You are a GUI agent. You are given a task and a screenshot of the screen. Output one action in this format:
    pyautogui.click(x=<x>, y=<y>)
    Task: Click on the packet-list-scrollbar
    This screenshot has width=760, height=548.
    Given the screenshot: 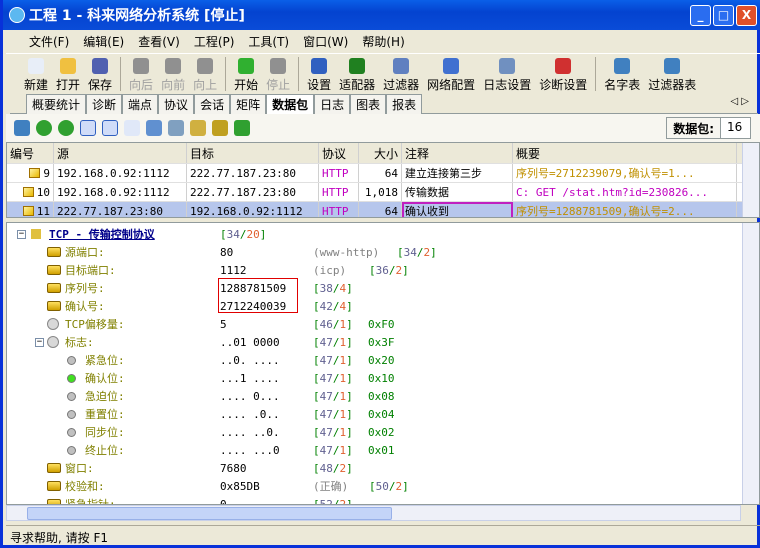 What is the action you would take?
    pyautogui.click(x=750, y=180)
    